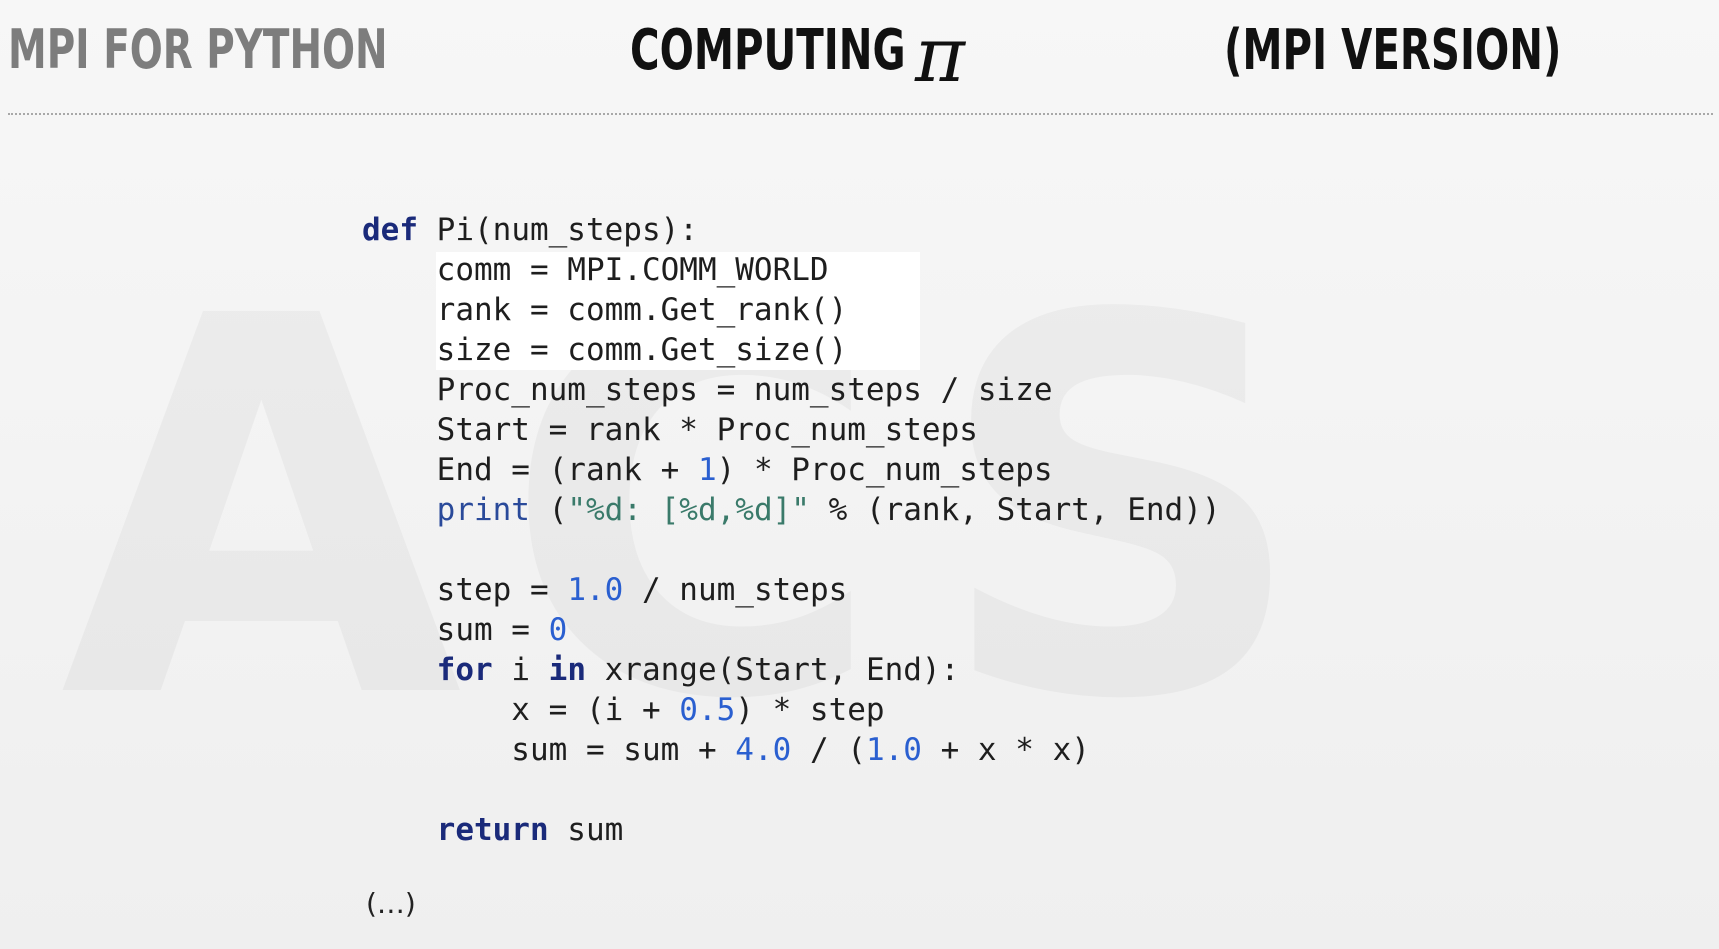 This screenshot has width=1719, height=949. I want to click on slide-title: COMPUTING, so click(768, 50).